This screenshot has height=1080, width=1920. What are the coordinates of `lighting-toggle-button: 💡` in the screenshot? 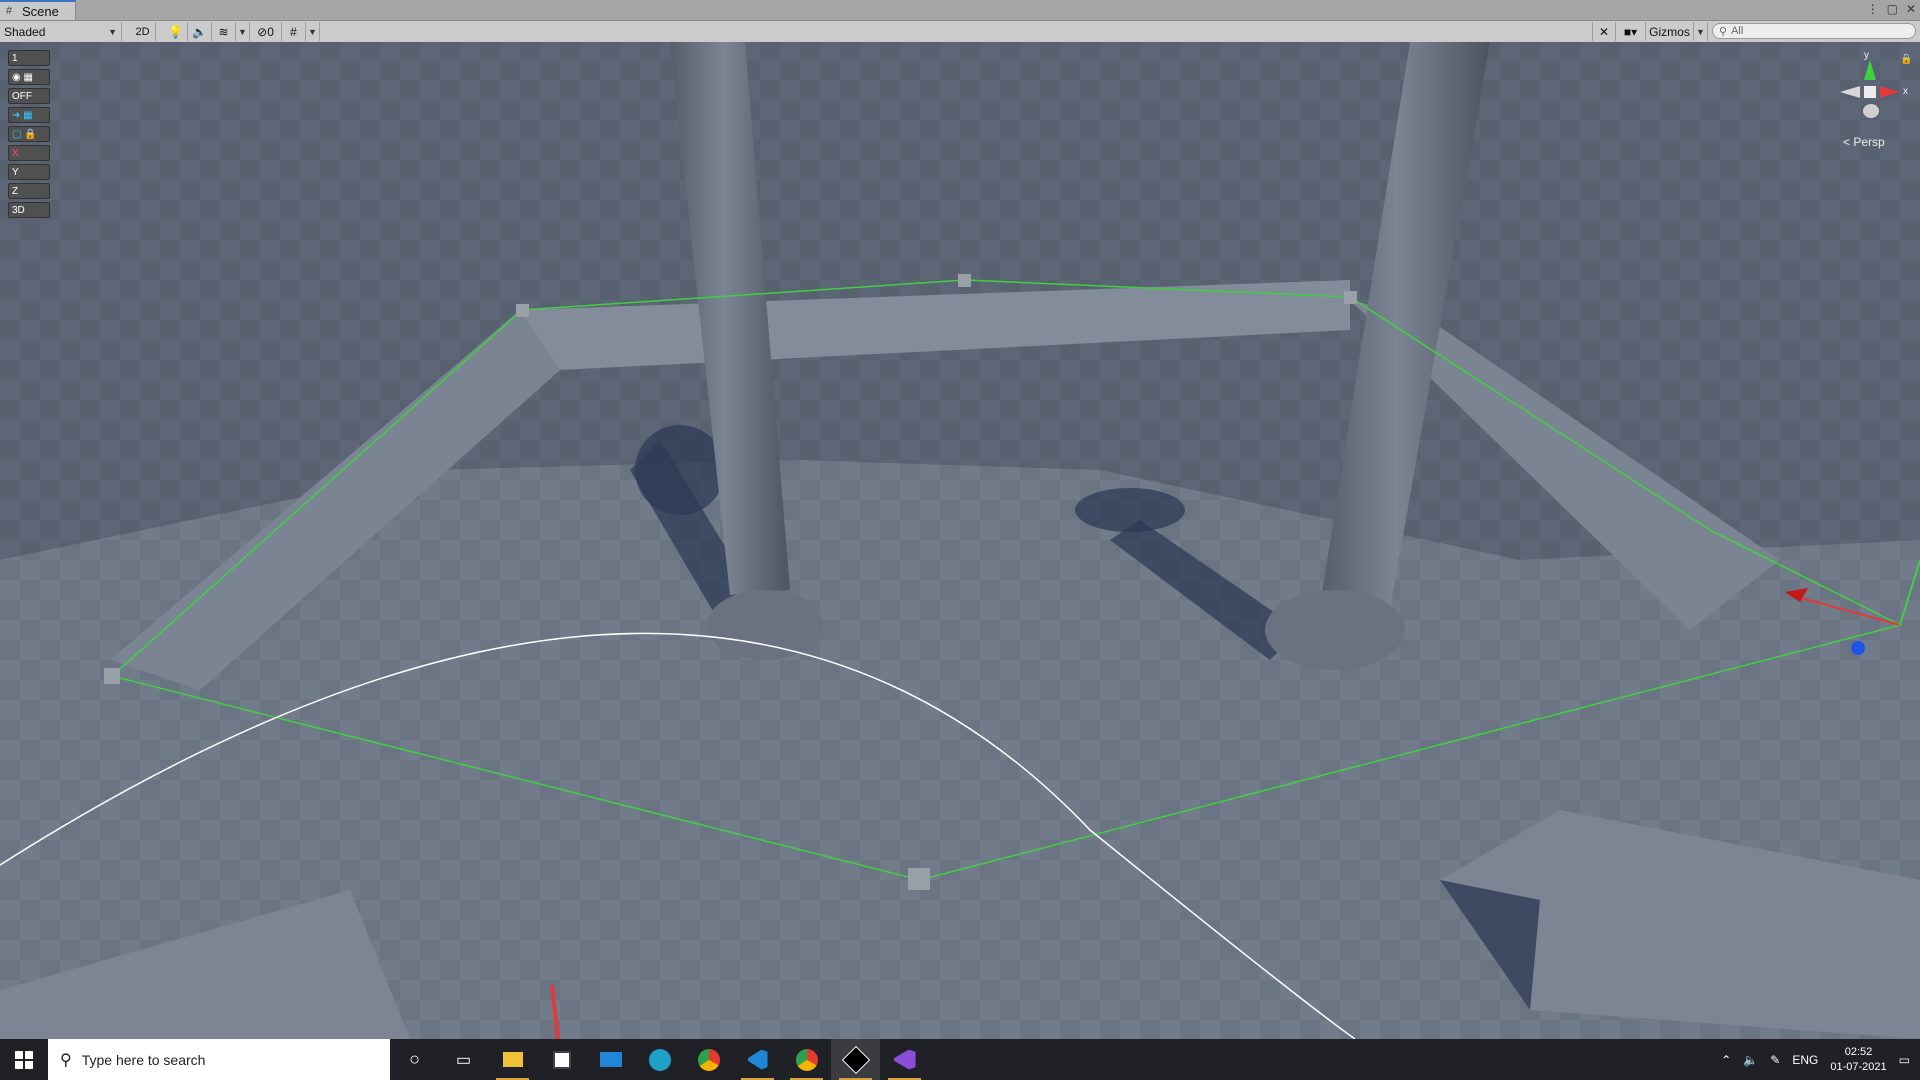 It's located at (176, 31).